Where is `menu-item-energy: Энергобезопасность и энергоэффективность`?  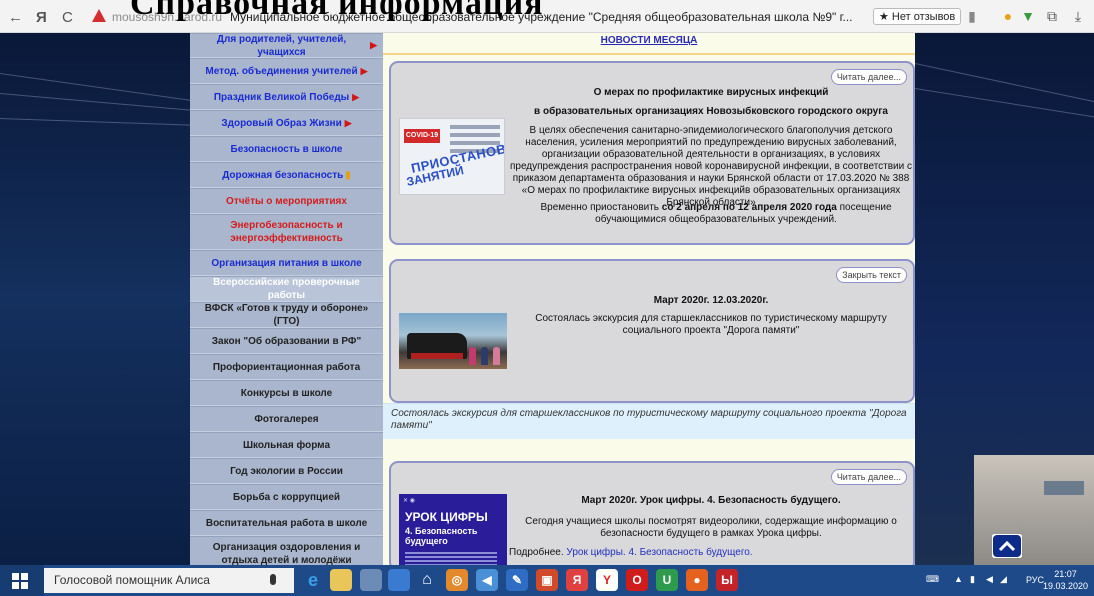 menu-item-energy: Энергобезопасность и энергоэффективность is located at coordinates (286, 232).